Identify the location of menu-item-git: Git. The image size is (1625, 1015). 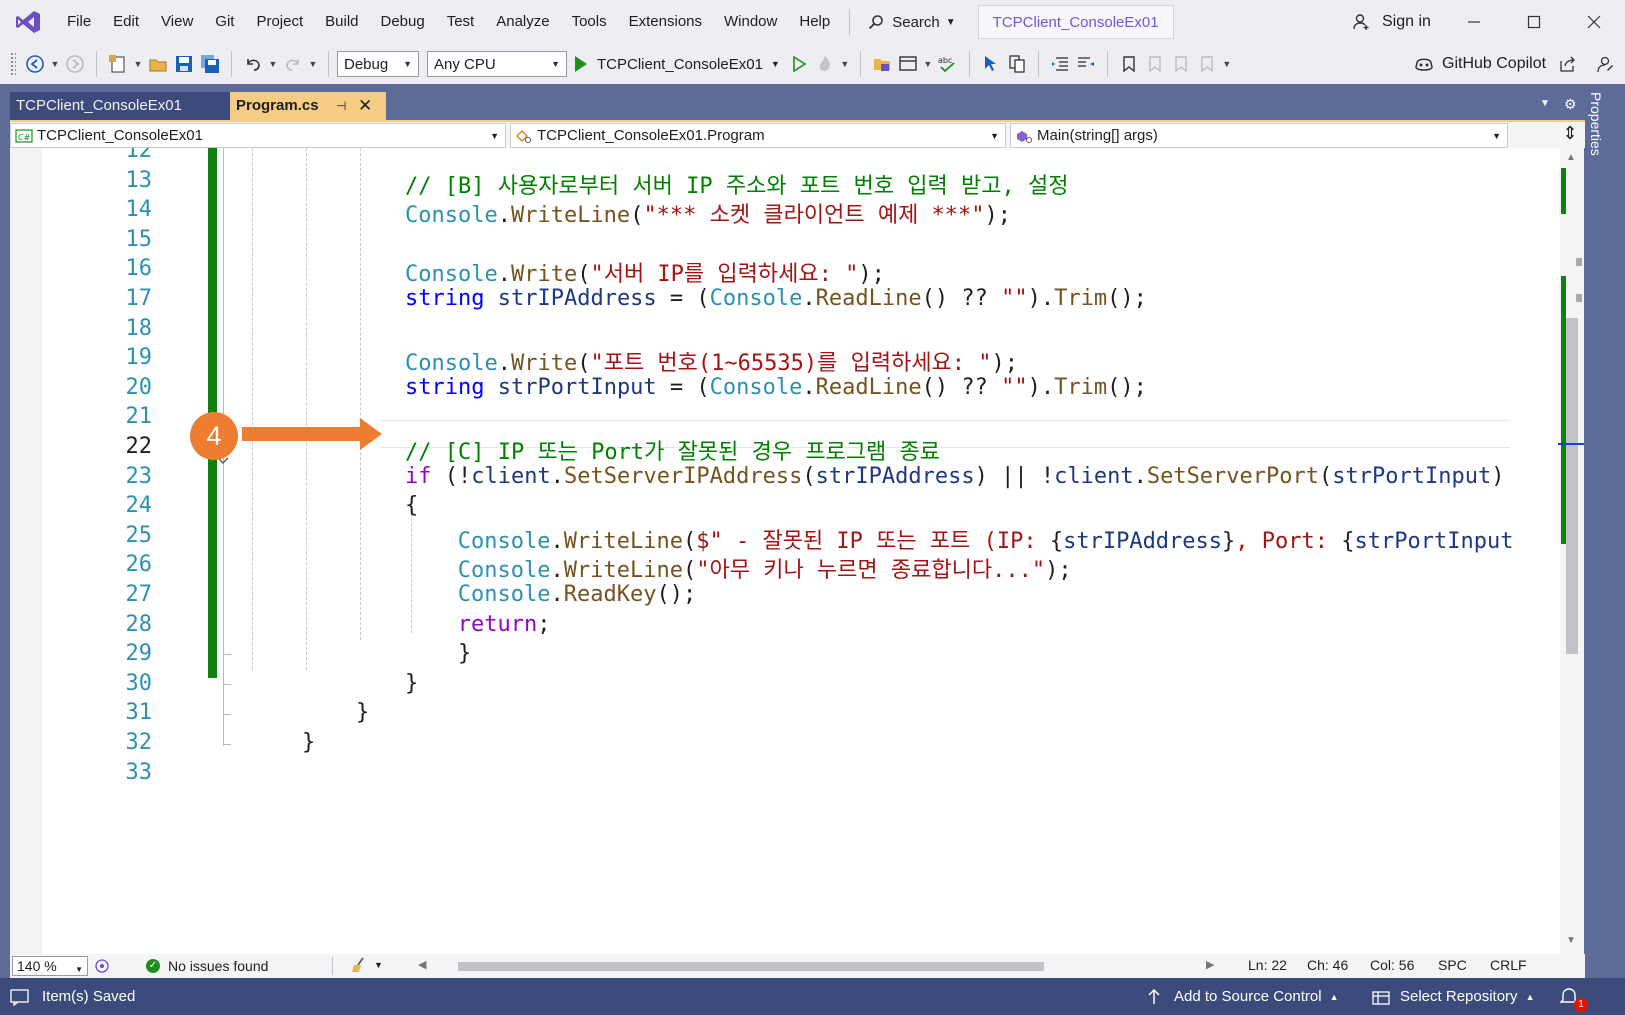
(224, 22).